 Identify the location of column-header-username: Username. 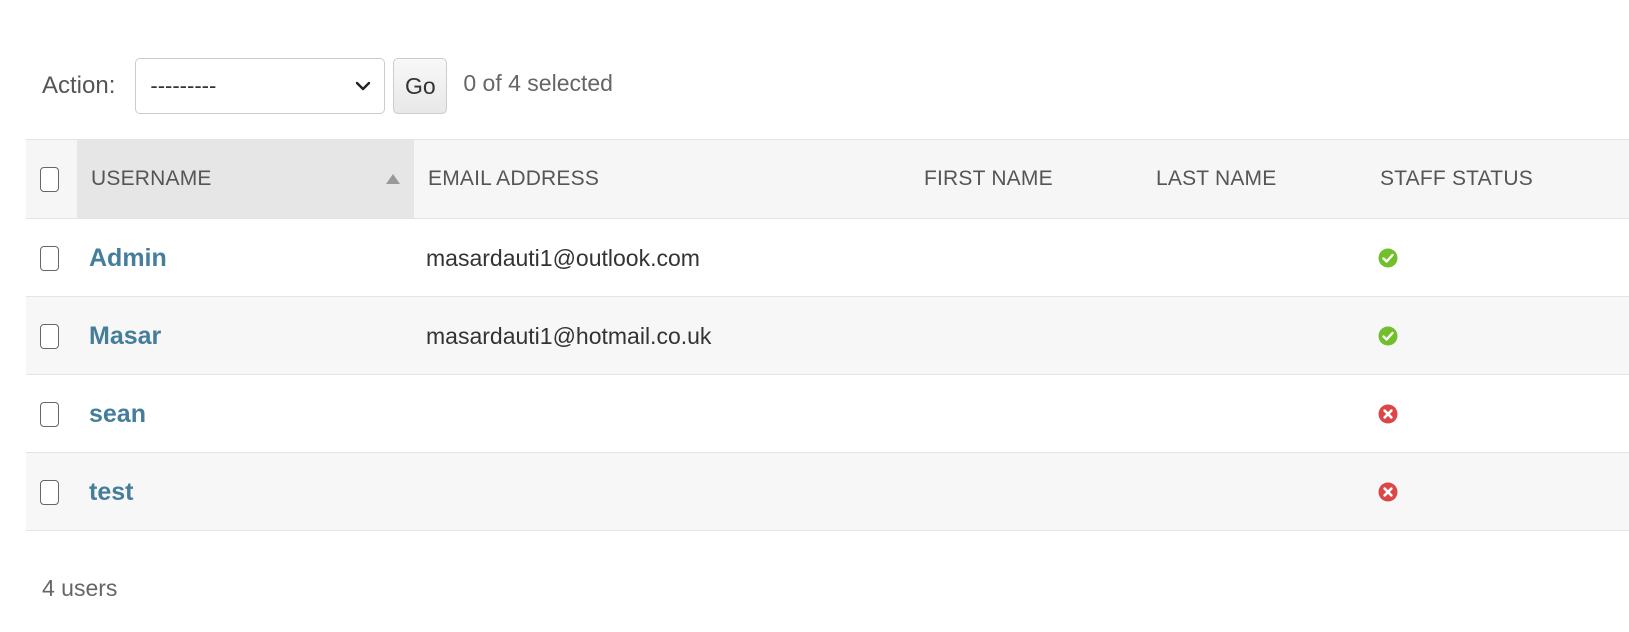
(245, 179).